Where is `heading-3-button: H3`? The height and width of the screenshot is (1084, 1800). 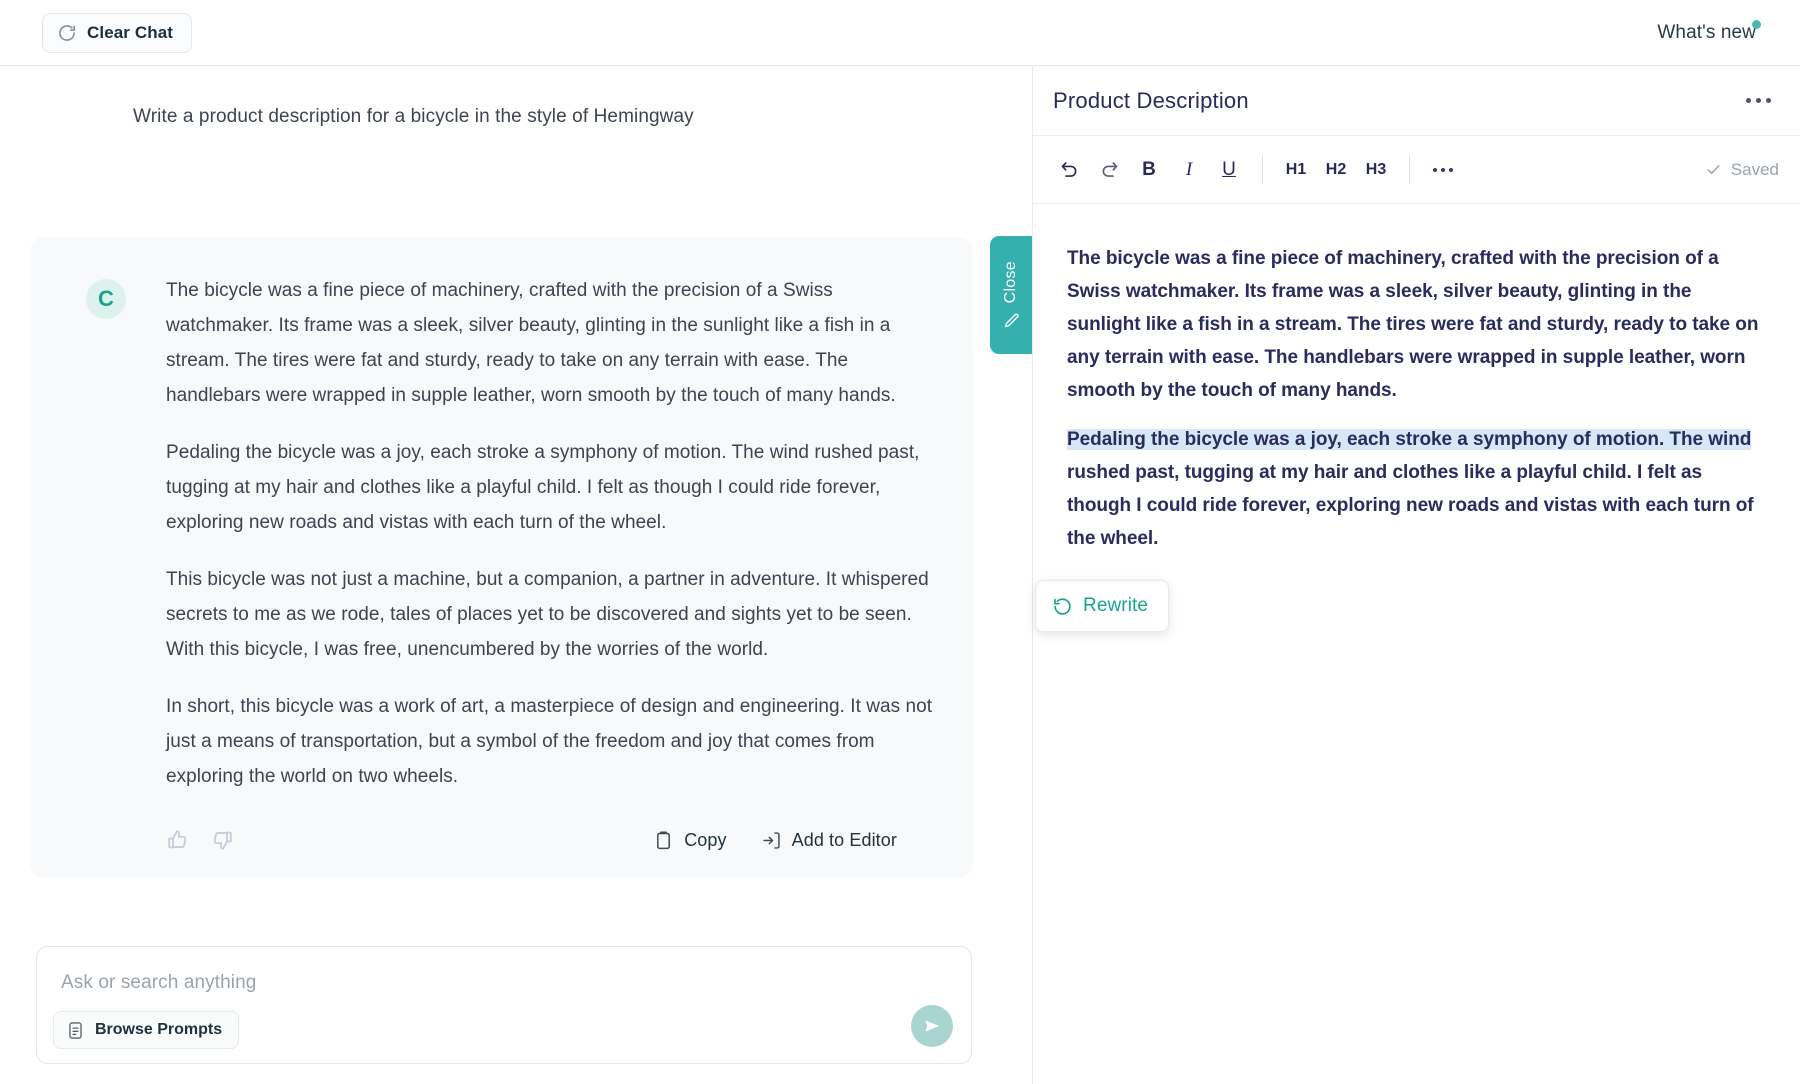
heading-3-button: H3 is located at coordinates (1376, 170).